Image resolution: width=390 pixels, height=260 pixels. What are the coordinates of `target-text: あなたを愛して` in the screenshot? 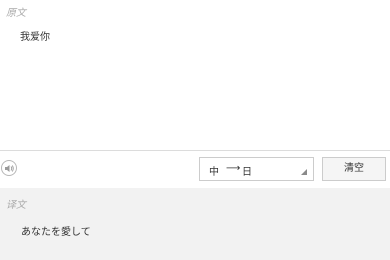 It's located at (56, 232).